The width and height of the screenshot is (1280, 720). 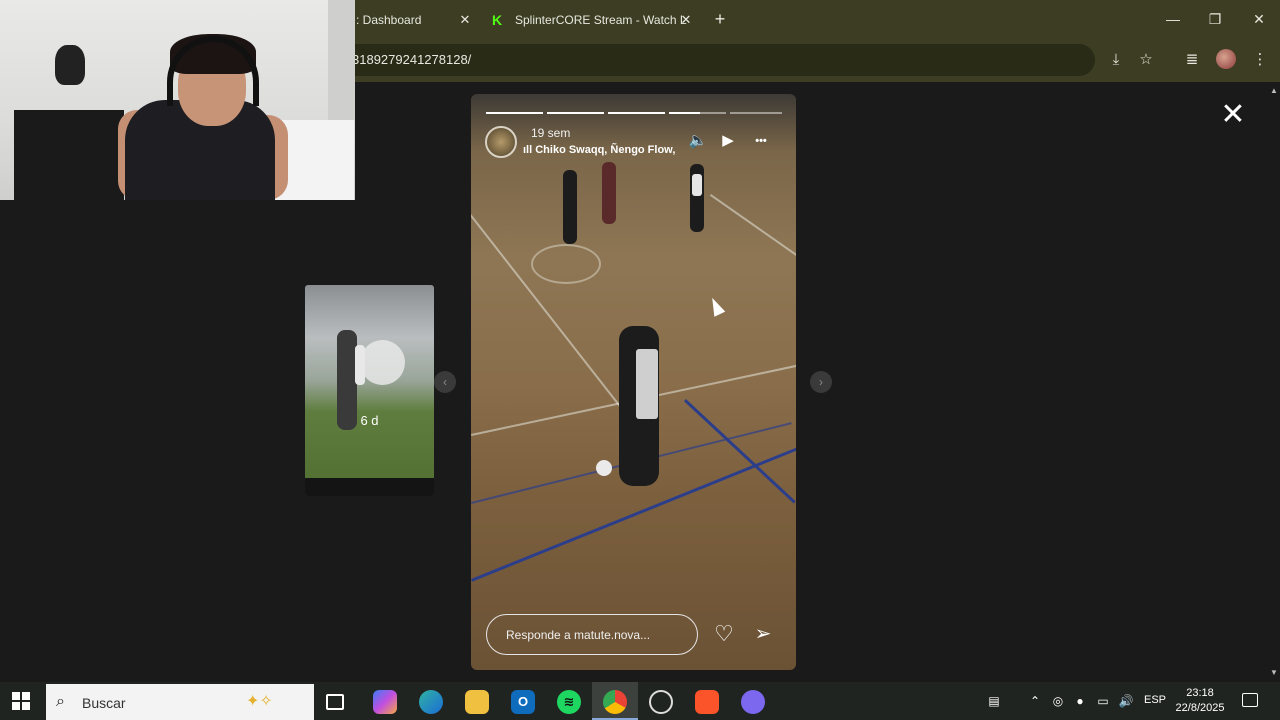 What do you see at coordinates (1116, 60) in the screenshot?
I see `install-icon: ⤓` at bounding box center [1116, 60].